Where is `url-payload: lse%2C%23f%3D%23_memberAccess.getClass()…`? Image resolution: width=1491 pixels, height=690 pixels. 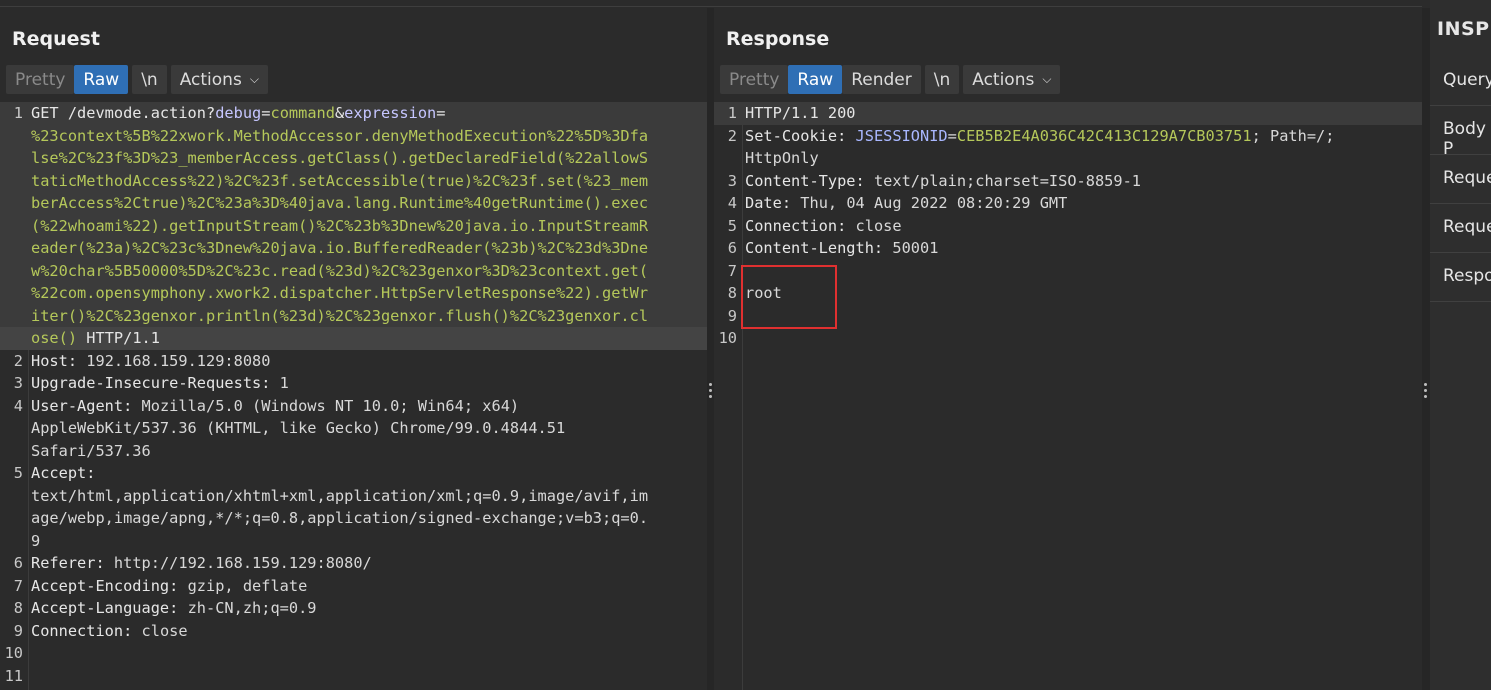 url-payload: lse%2C%23f%3D%23_memberAccess.getClass()… is located at coordinates (340, 158).